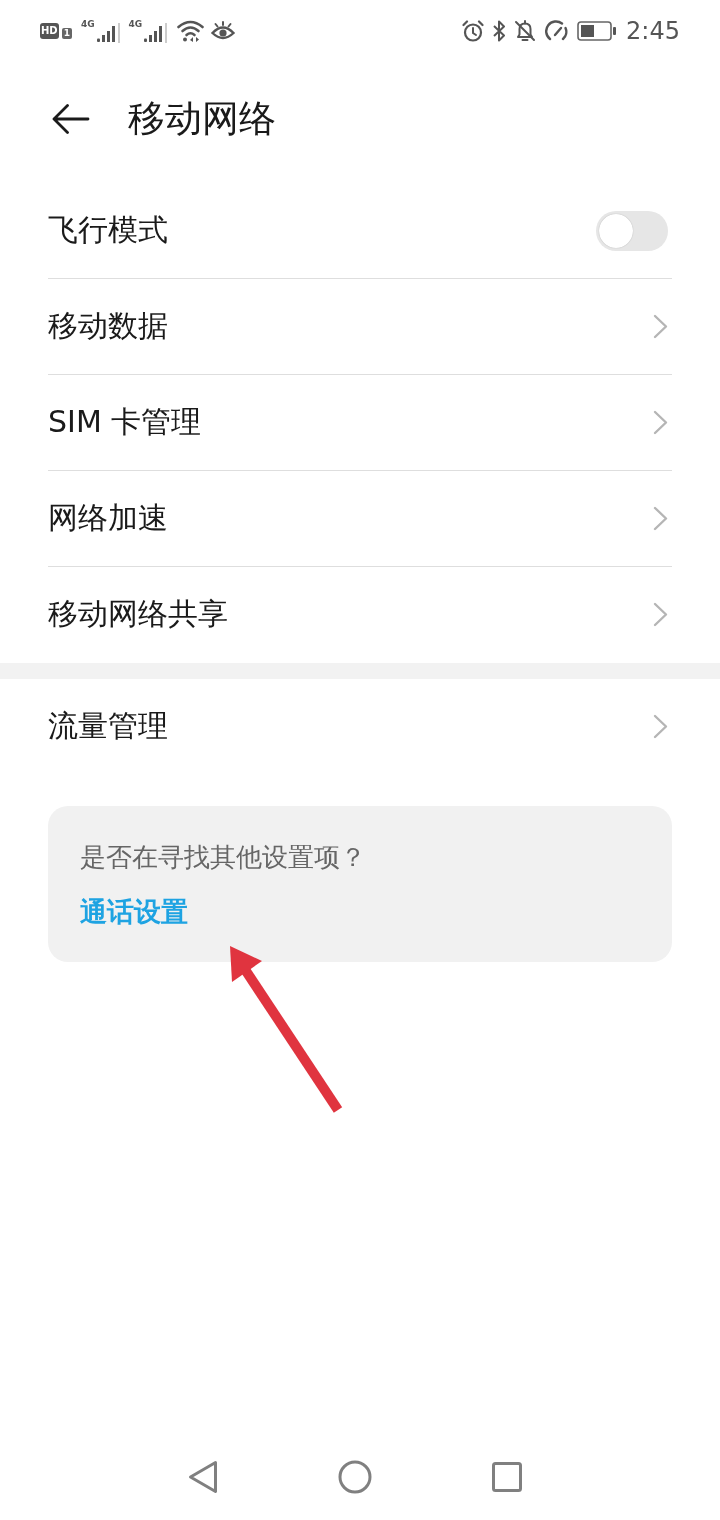 The height and width of the screenshot is (1520, 720). What do you see at coordinates (557, 31) in the screenshot?
I see `gauge-icon` at bounding box center [557, 31].